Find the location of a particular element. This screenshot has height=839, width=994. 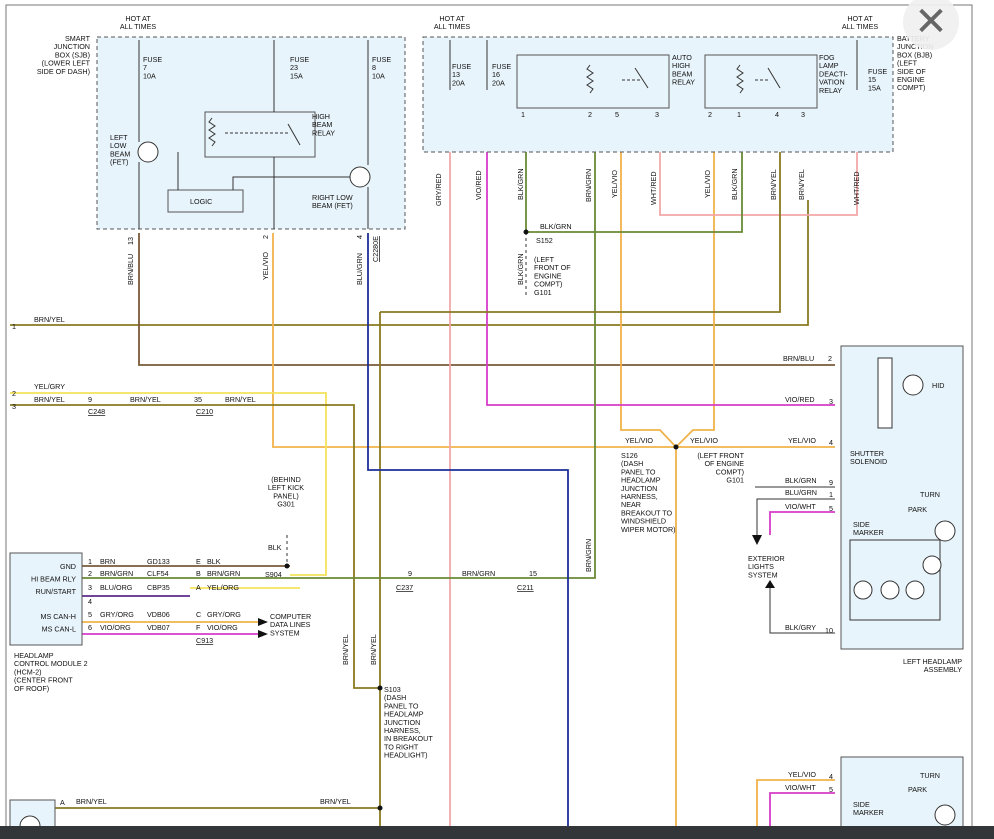

pins-pa: A is located at coordinates (62, 802).